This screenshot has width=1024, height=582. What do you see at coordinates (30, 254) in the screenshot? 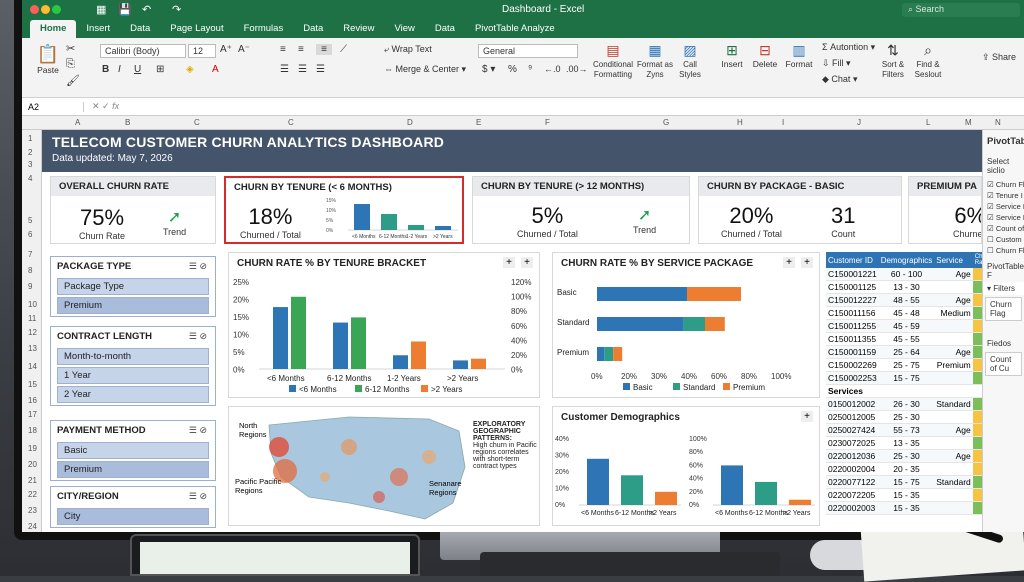
I see `row-header: 7` at bounding box center [30, 254].